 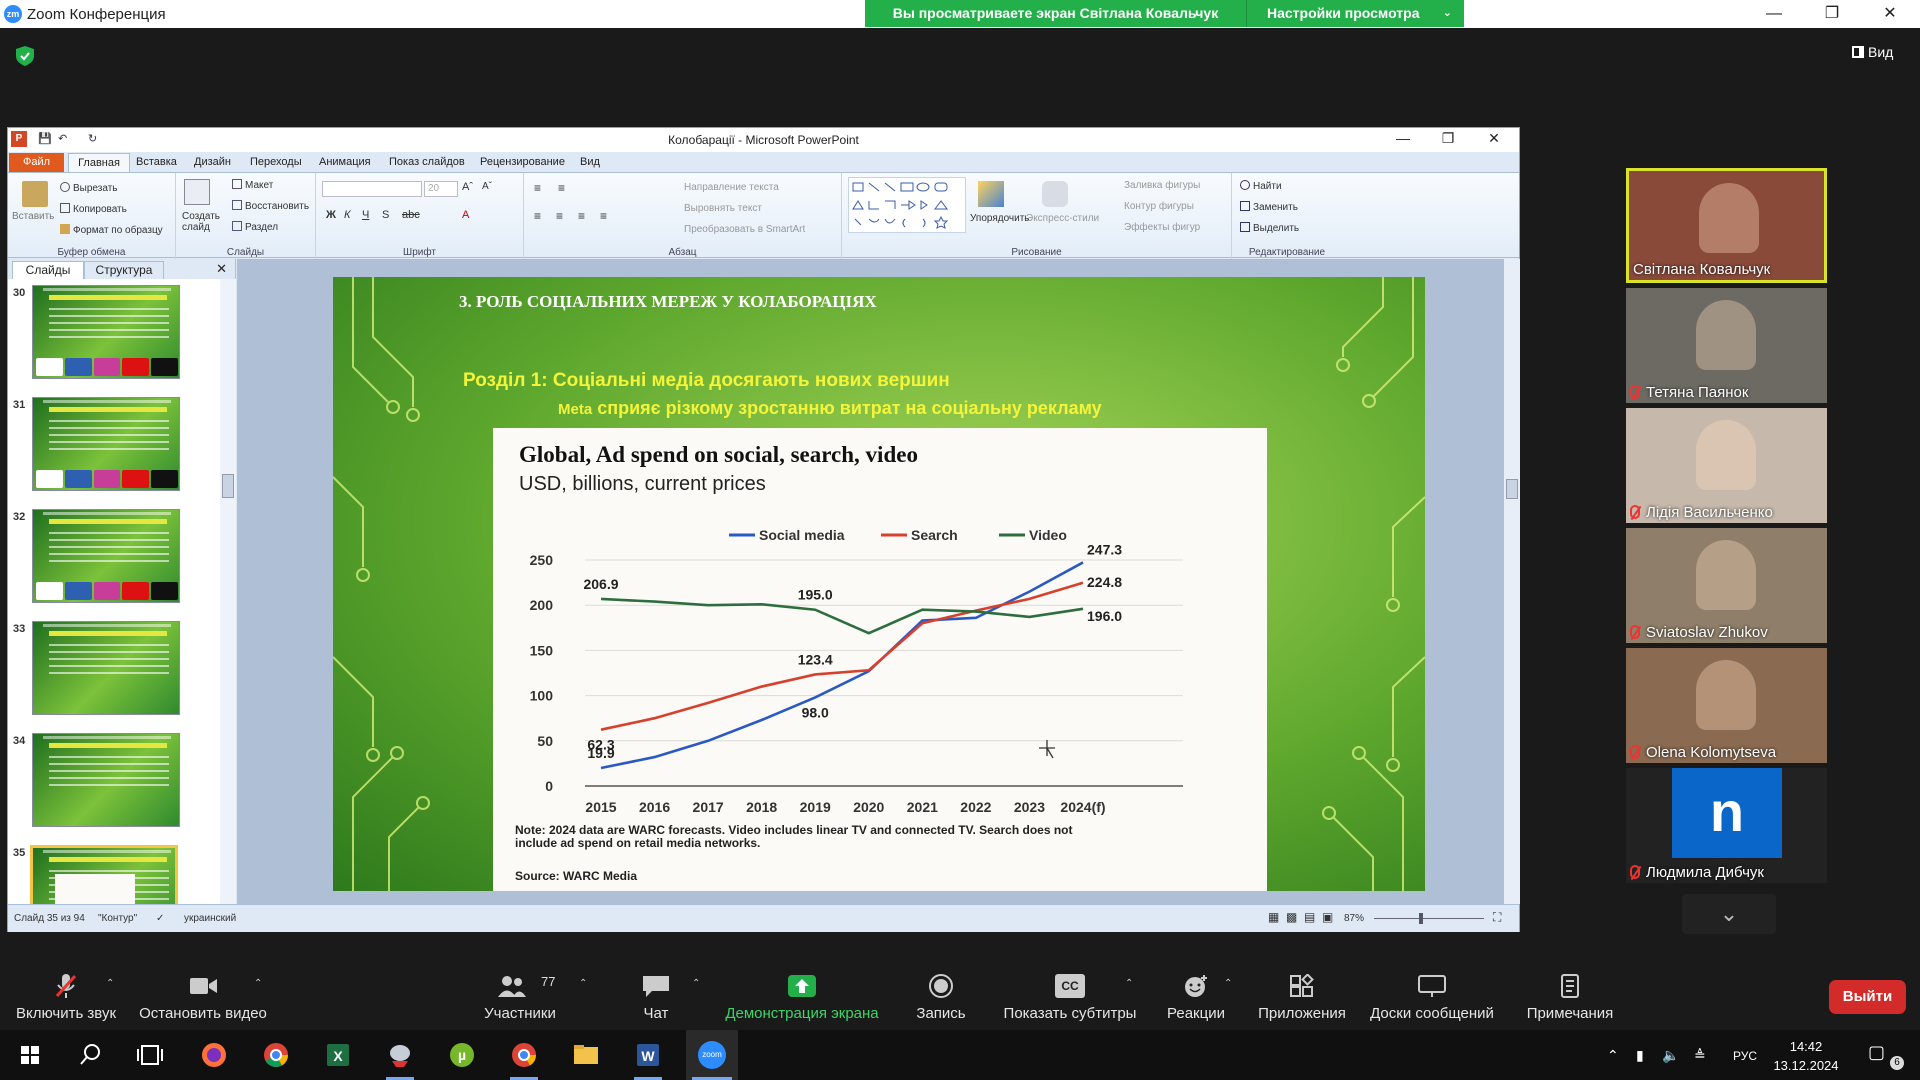 What do you see at coordinates (1269, 207) in the screenshot?
I see `replace-button: Заменить` at bounding box center [1269, 207].